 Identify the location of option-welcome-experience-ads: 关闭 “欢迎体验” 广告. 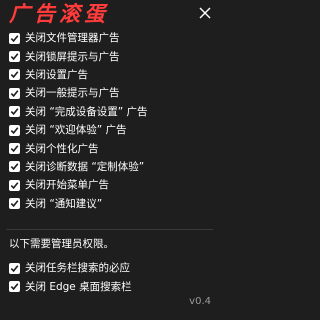
(78, 130).